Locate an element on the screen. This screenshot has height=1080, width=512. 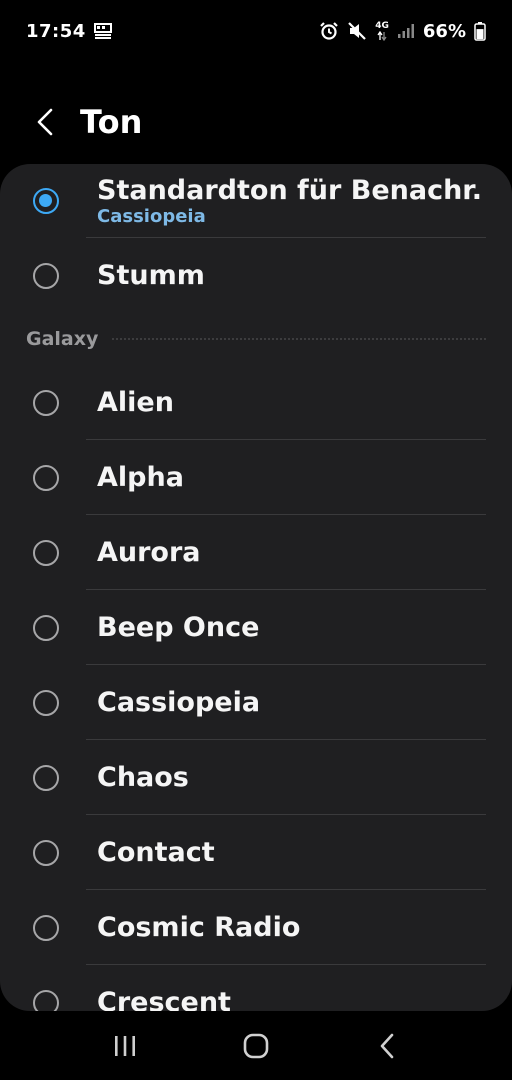
row-text: Beep Once is located at coordinates (291, 627).